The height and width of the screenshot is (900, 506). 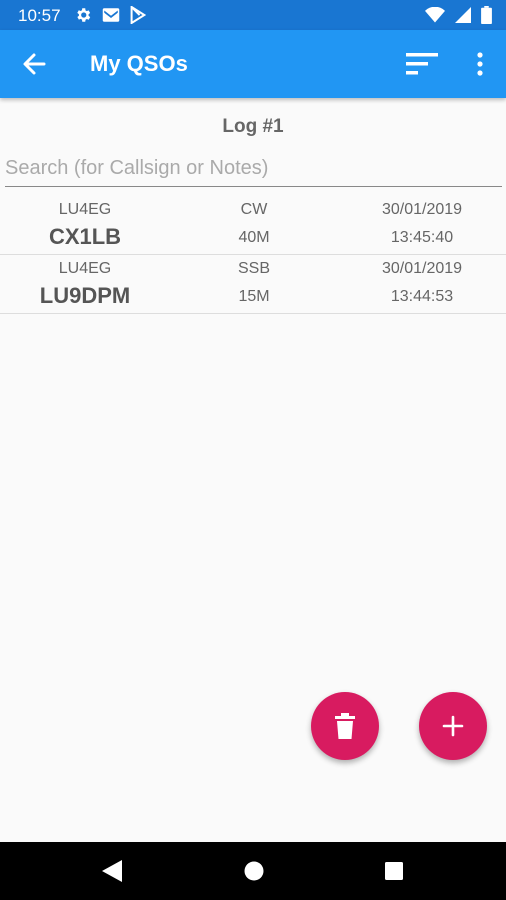 What do you see at coordinates (435, 15) in the screenshot?
I see `wifi-icon` at bounding box center [435, 15].